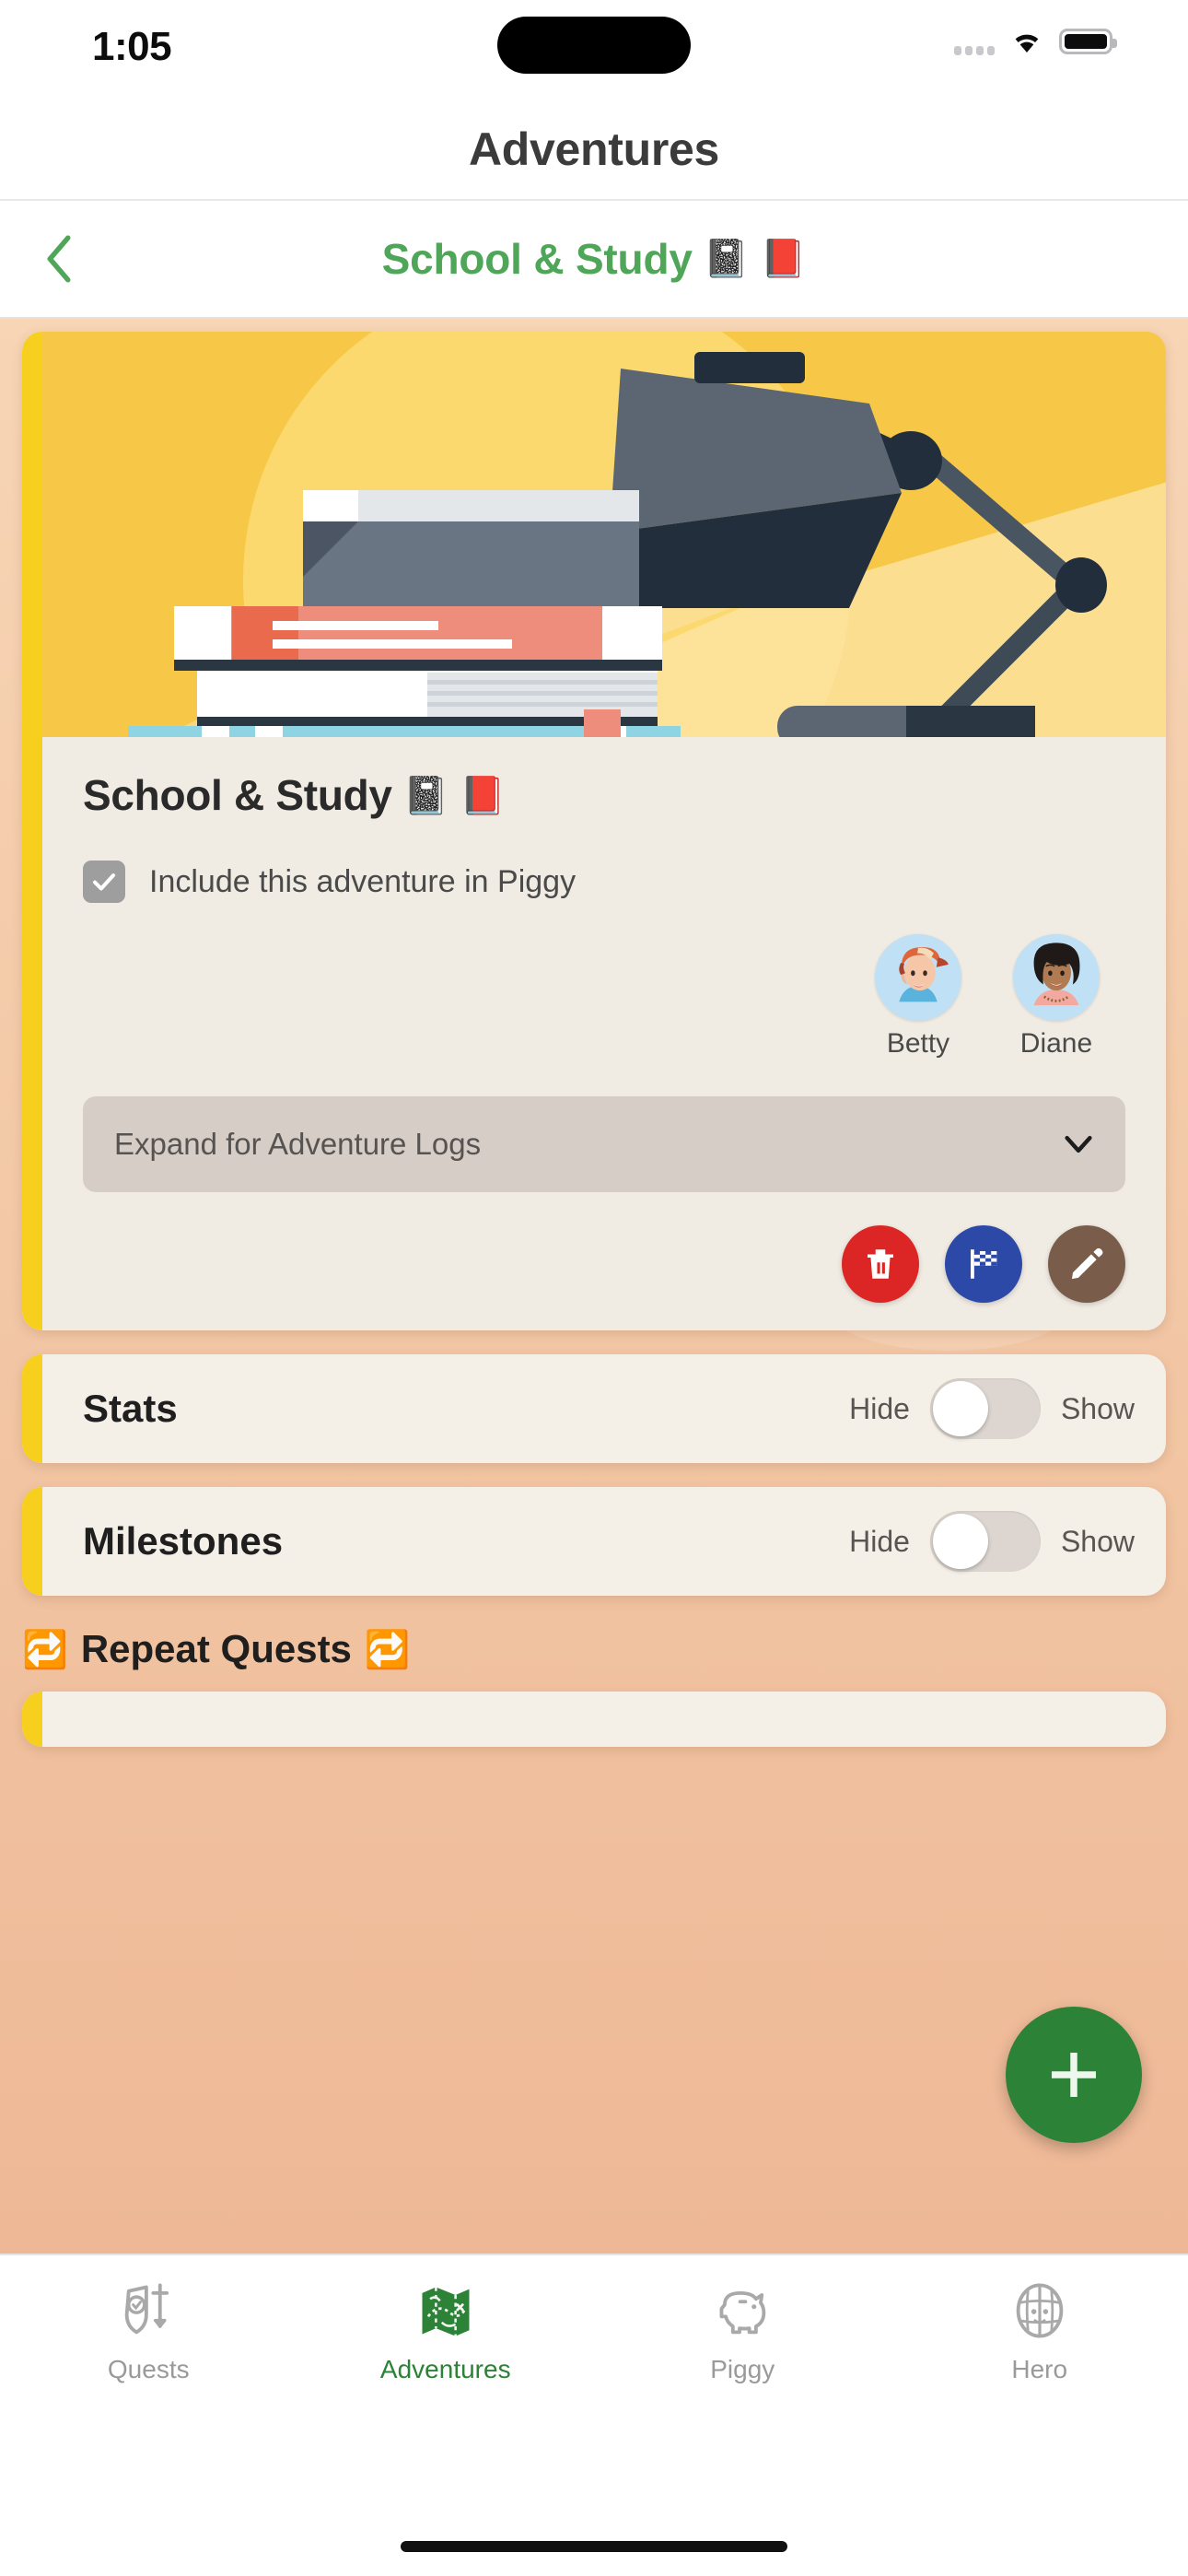 The image size is (1188, 2576). Describe the element at coordinates (594, 1541) in the screenshot. I see `milestones-section-card: Milestones Hide Show` at that location.